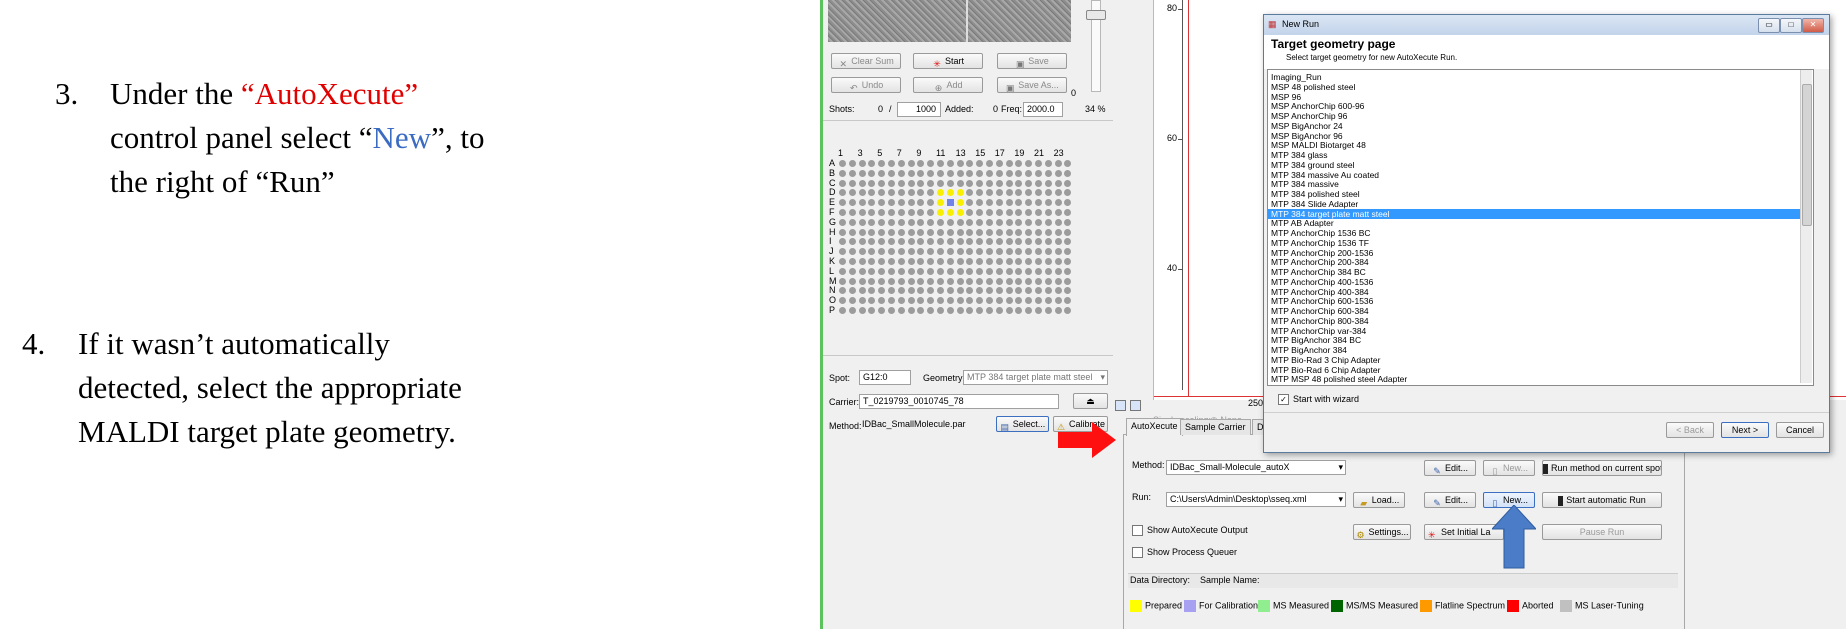 Image resolution: width=1846 pixels, height=629 pixels. I want to click on geometry-list-item: MTP 384 massive, so click(1305, 184).